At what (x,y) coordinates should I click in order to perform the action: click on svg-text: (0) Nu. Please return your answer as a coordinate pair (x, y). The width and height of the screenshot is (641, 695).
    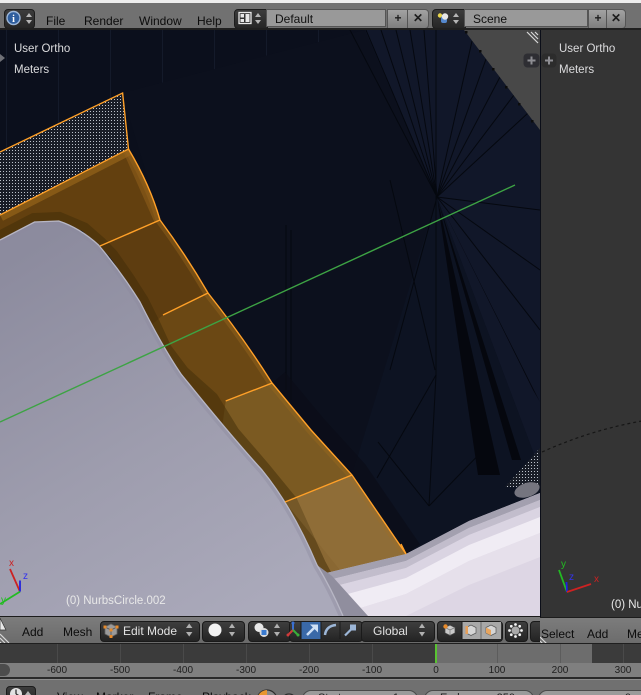
    Looking at the image, I should click on (626, 605).